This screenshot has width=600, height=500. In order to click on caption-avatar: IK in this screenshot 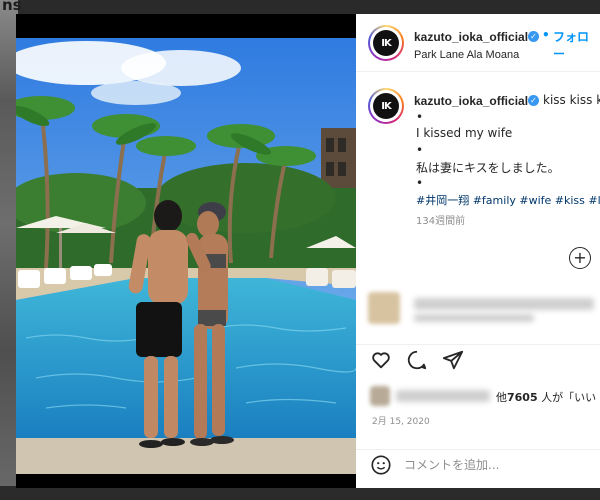, I will do `click(386, 106)`.